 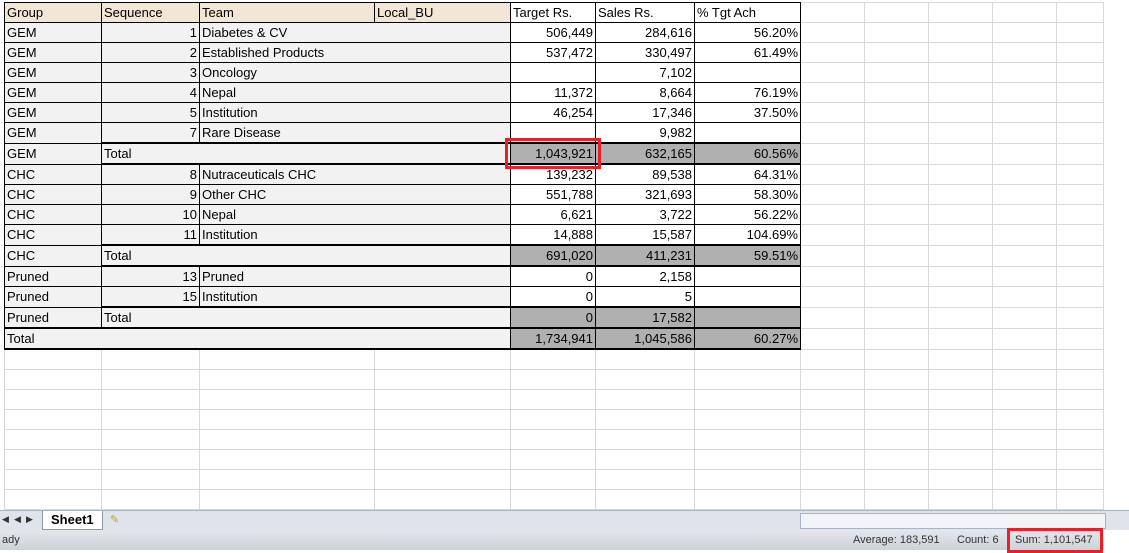 What do you see at coordinates (747, 174) in the screenshot?
I see `pct-cell: 64.31%` at bounding box center [747, 174].